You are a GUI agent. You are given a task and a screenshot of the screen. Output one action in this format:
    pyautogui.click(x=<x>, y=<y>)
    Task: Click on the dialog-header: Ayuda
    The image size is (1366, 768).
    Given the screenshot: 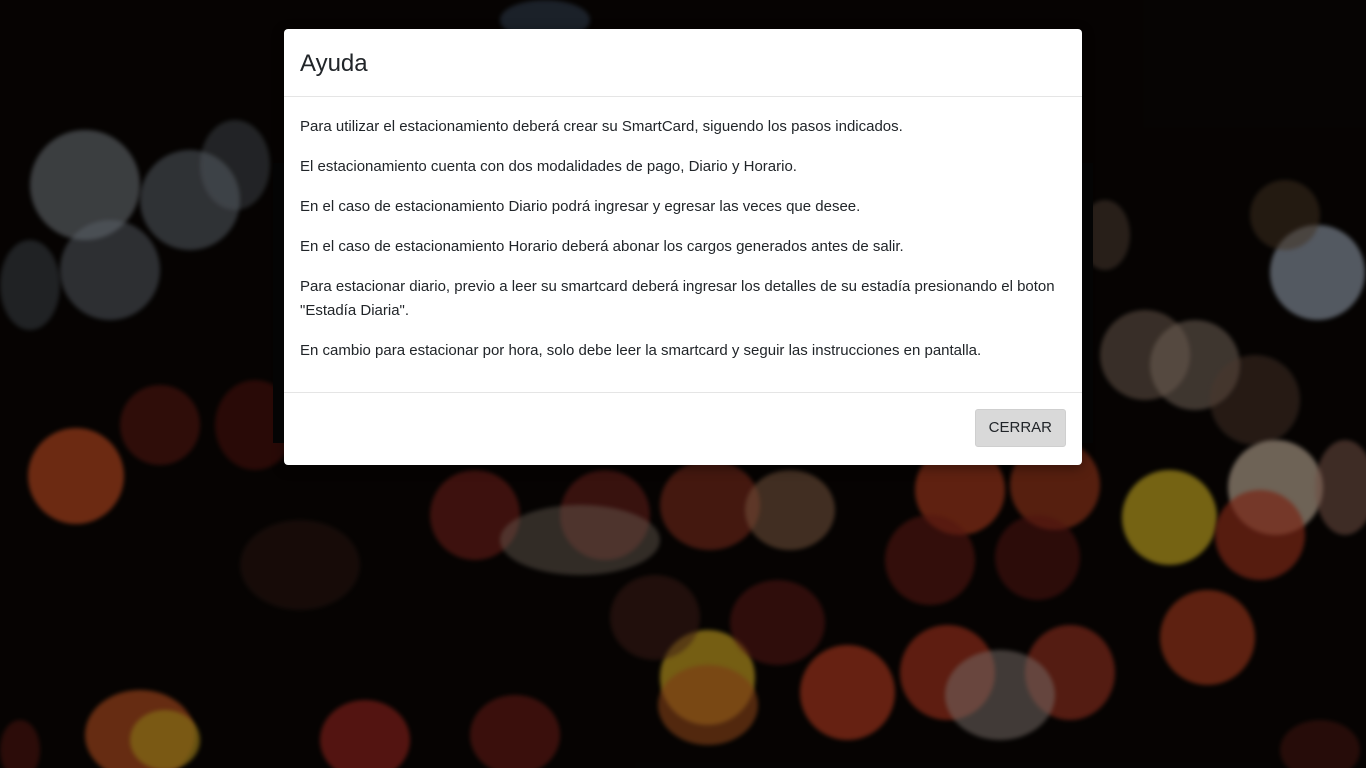 What is the action you would take?
    pyautogui.click(x=683, y=63)
    